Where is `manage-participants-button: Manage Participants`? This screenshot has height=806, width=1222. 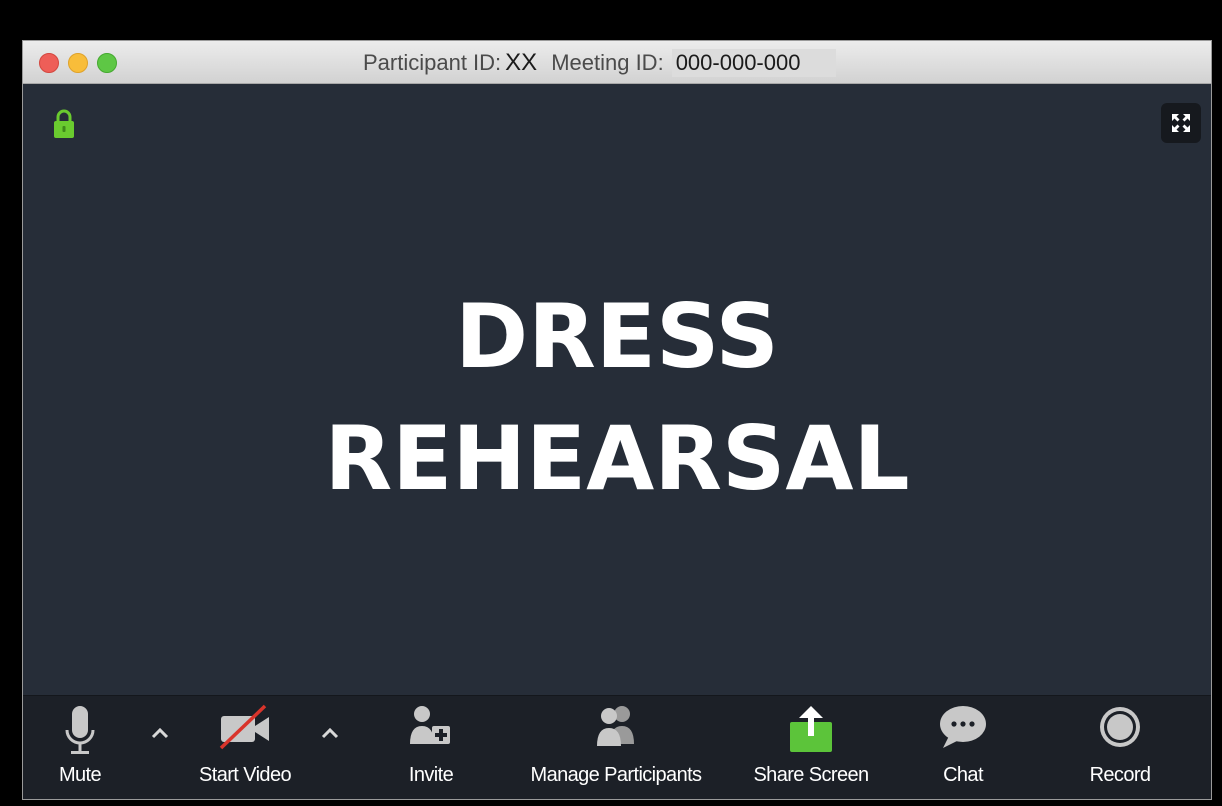 manage-participants-button: Manage Participants is located at coordinates (616, 747).